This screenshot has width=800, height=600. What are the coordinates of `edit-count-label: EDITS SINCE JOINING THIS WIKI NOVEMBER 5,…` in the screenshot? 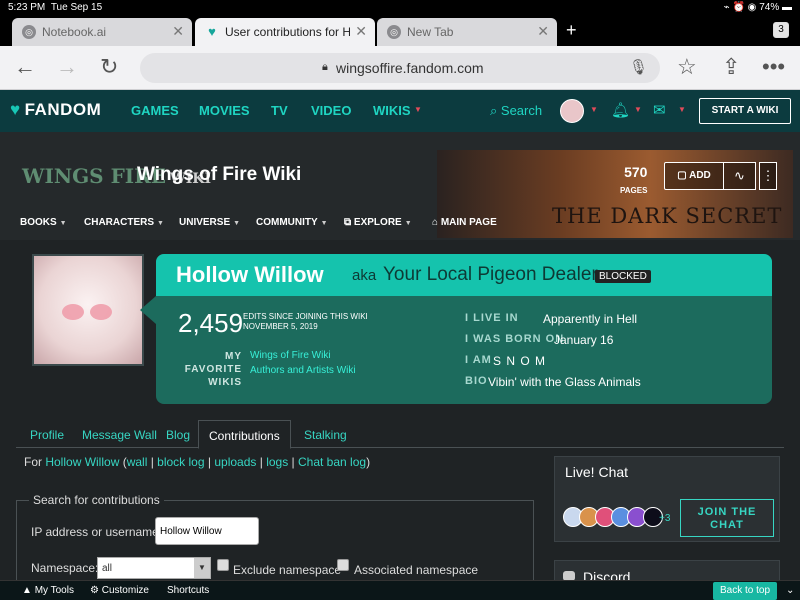 It's located at (305, 321).